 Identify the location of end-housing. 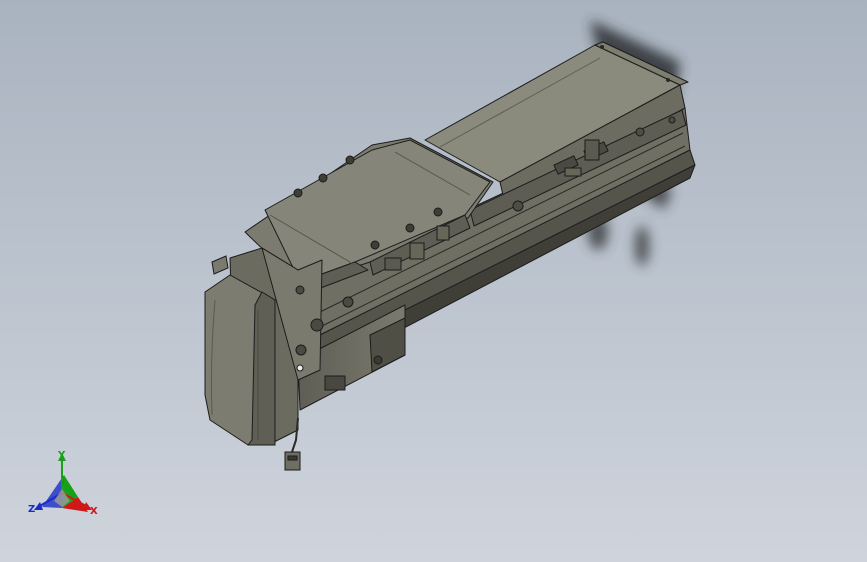
(264, 346).